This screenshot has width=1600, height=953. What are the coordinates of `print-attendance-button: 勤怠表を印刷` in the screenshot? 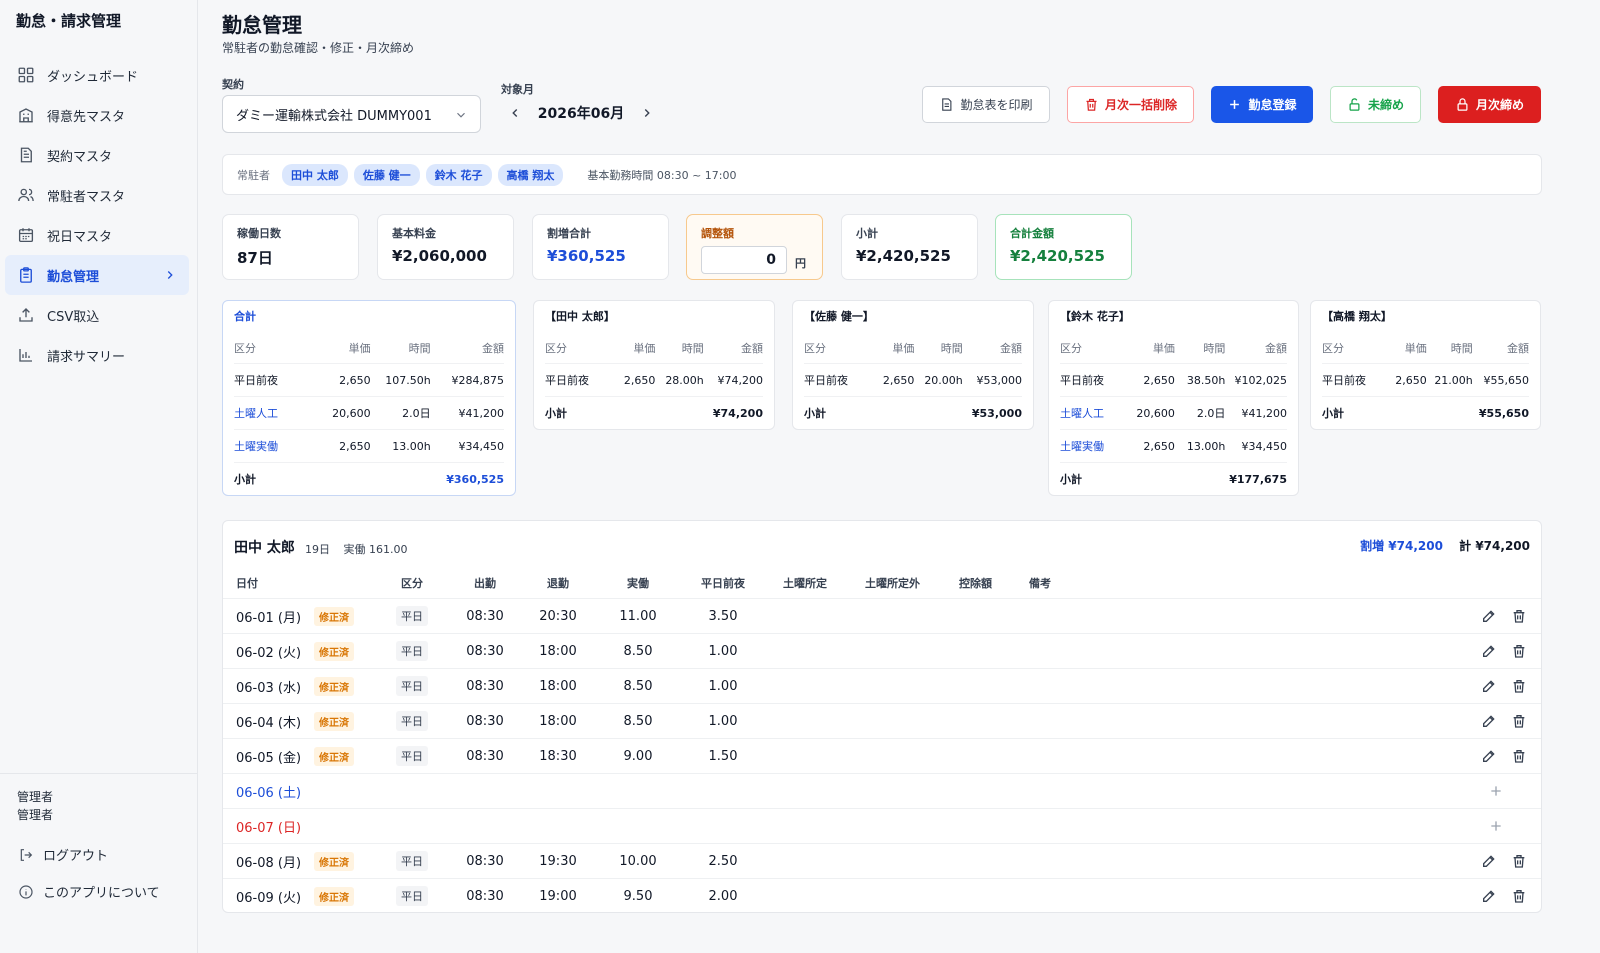 It's located at (986, 104).